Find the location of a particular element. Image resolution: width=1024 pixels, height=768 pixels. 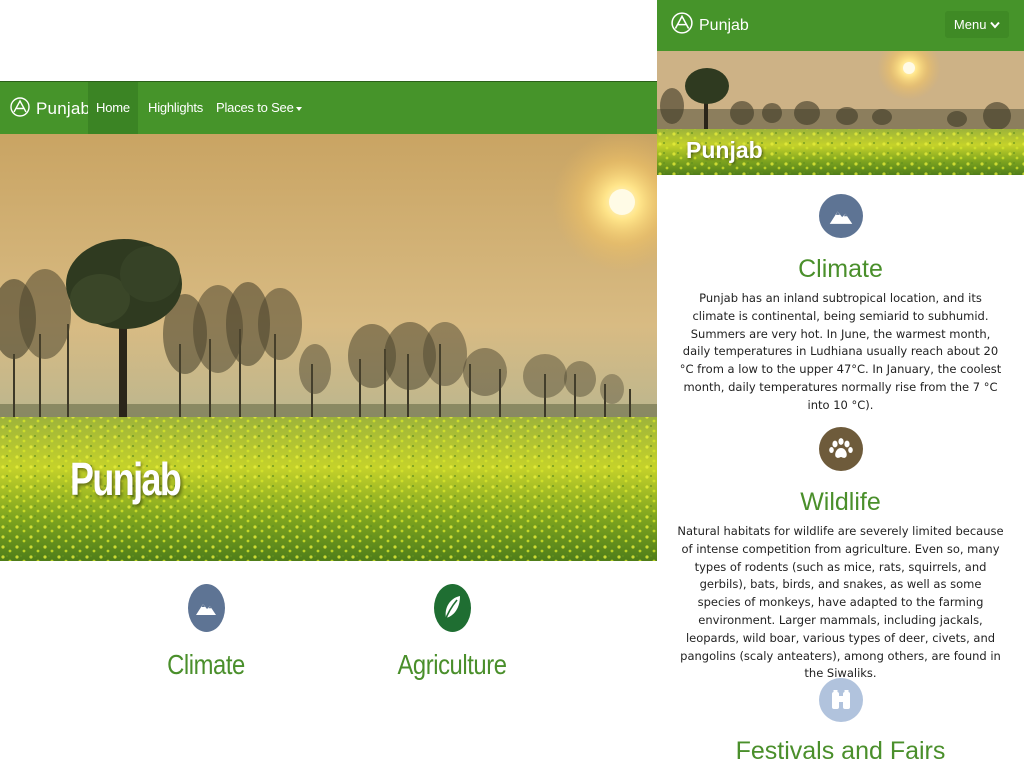

menu-label: Menu is located at coordinates (970, 24).